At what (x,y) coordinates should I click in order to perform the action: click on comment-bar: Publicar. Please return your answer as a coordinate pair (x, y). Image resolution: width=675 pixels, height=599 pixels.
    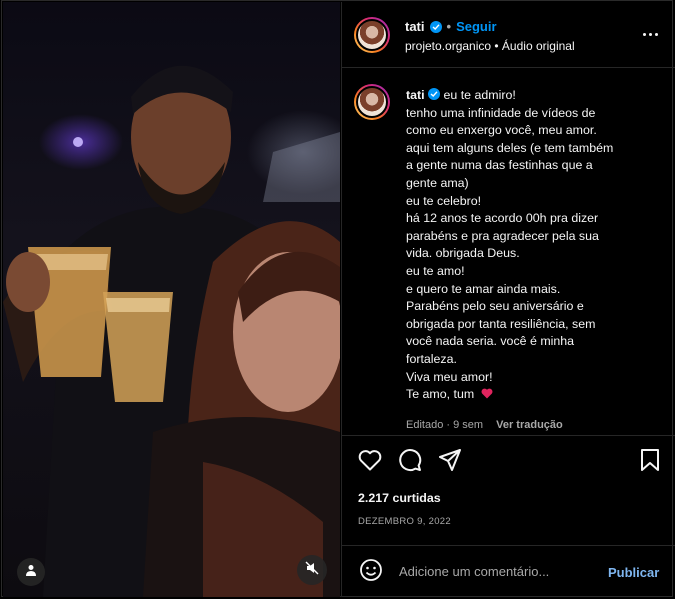
    Looking at the image, I should click on (508, 571).